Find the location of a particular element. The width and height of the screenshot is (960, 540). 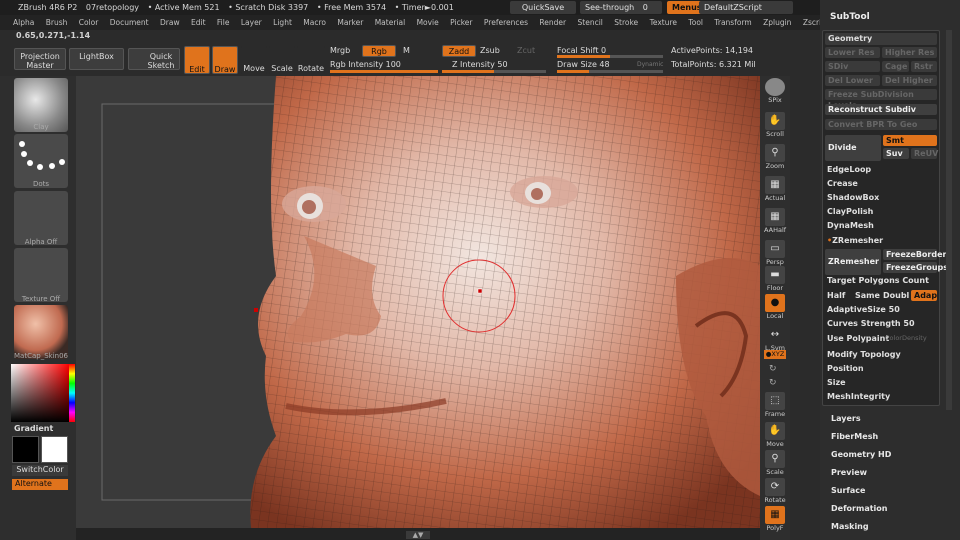

secondary-color-swatch is located at coordinates (54, 449).